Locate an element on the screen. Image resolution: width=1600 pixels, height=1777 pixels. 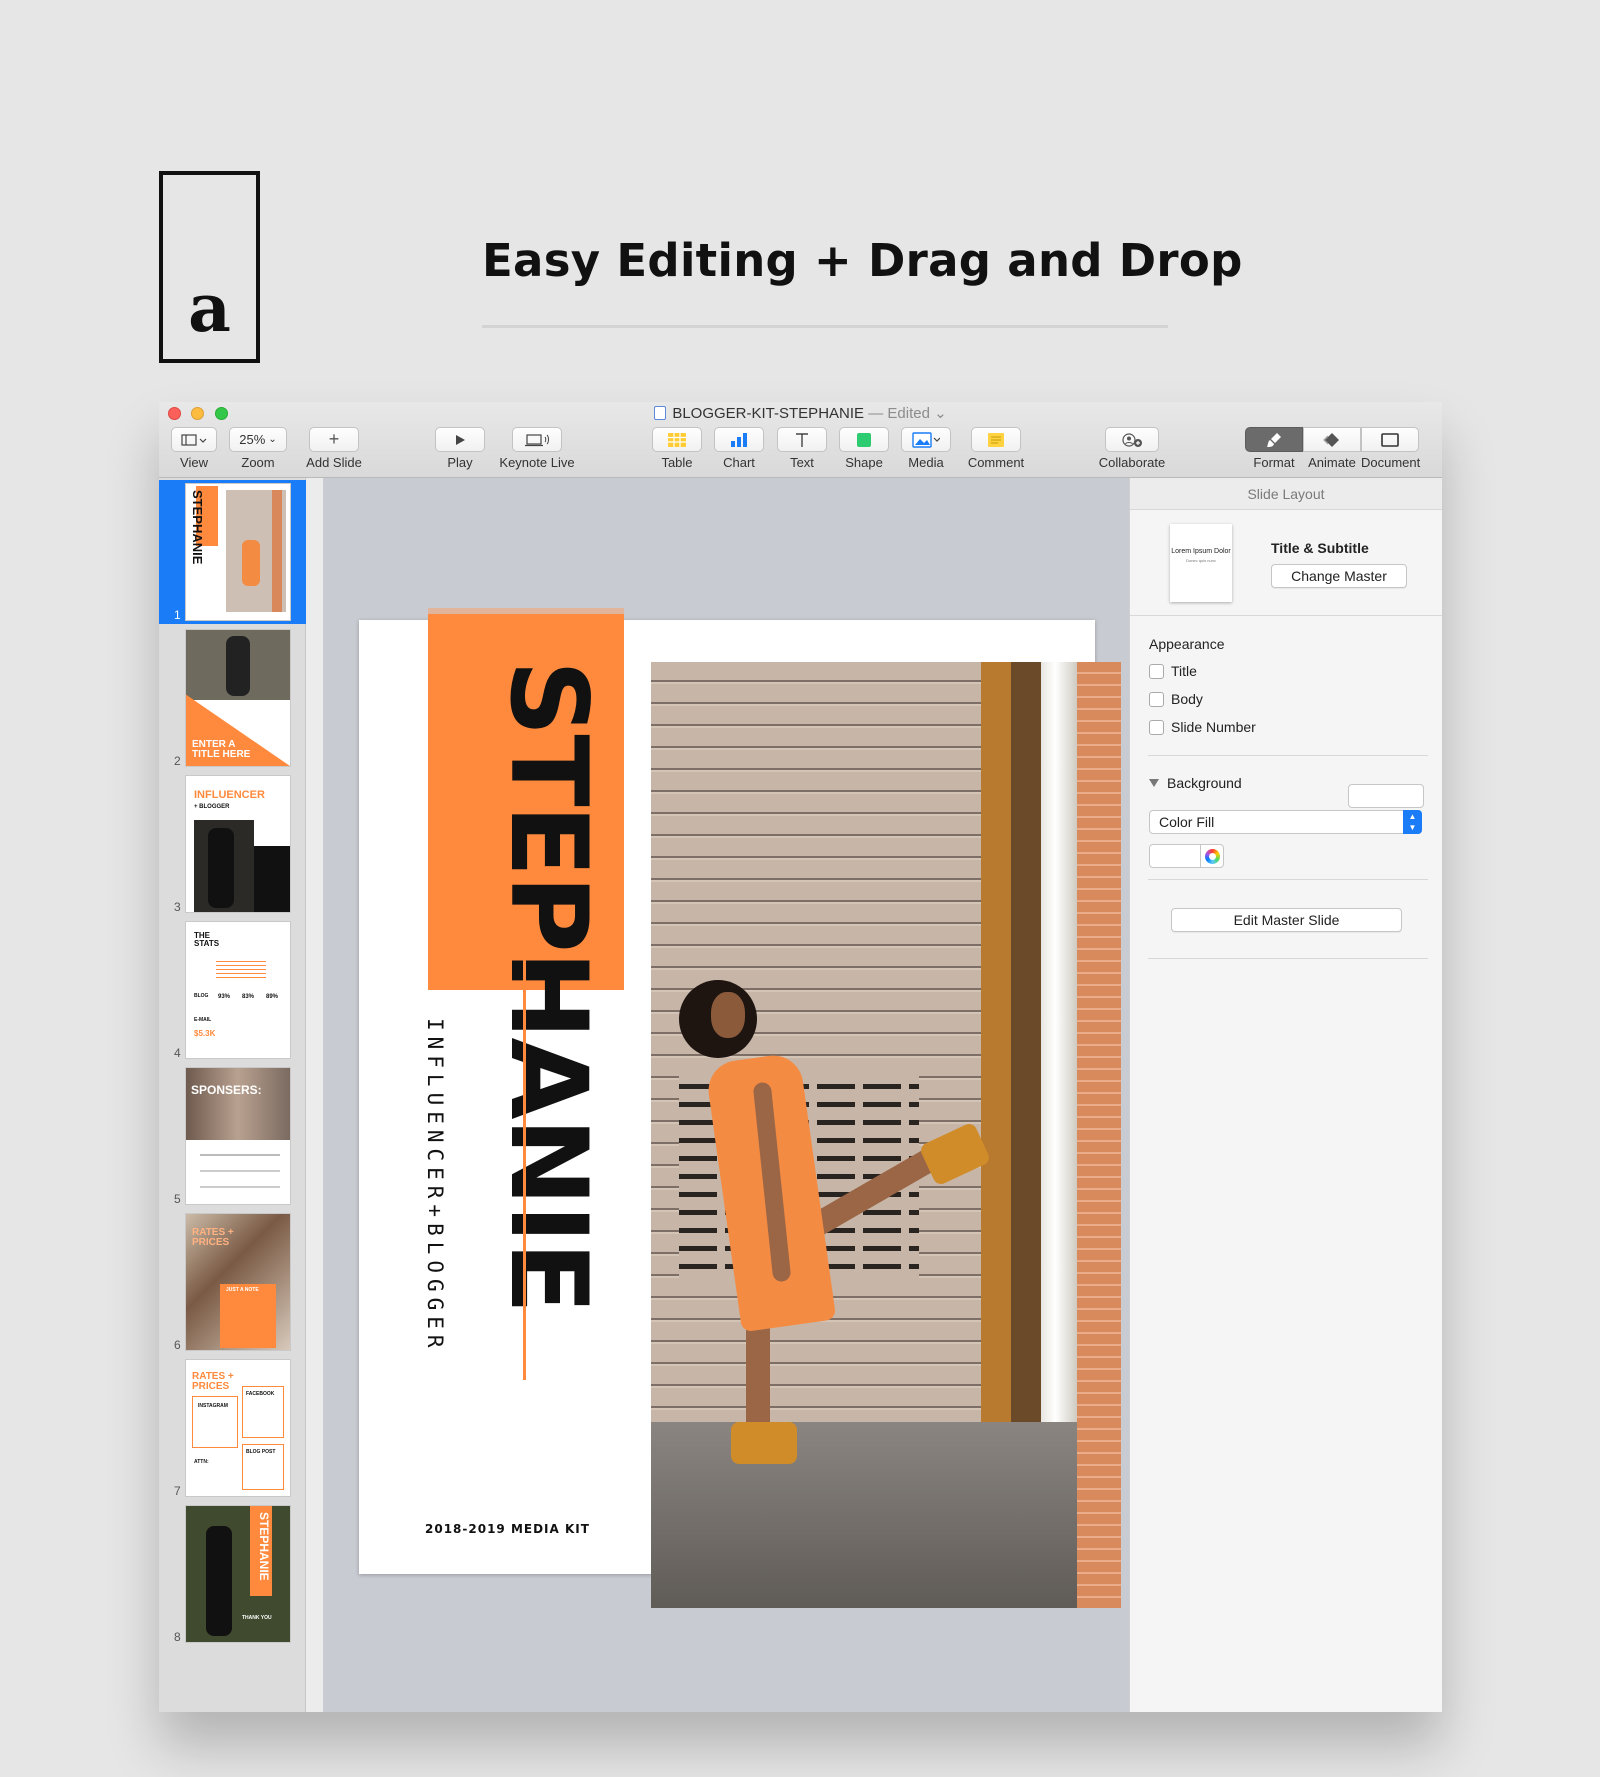
document-status: — Edited is located at coordinates (899, 413).